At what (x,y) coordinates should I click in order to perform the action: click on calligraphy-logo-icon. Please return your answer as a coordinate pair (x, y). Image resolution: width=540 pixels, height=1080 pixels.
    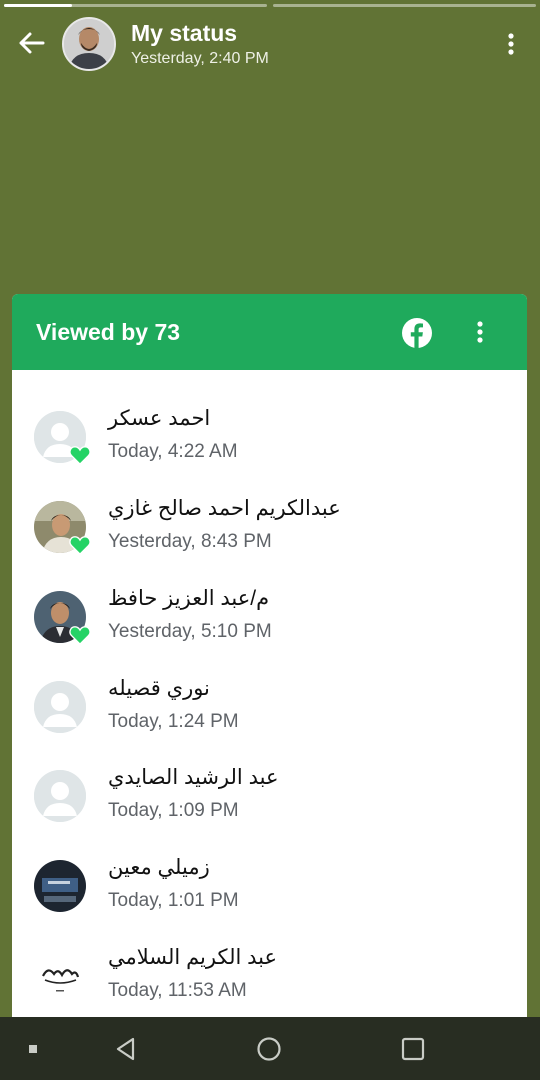
    Looking at the image, I should click on (60, 976).